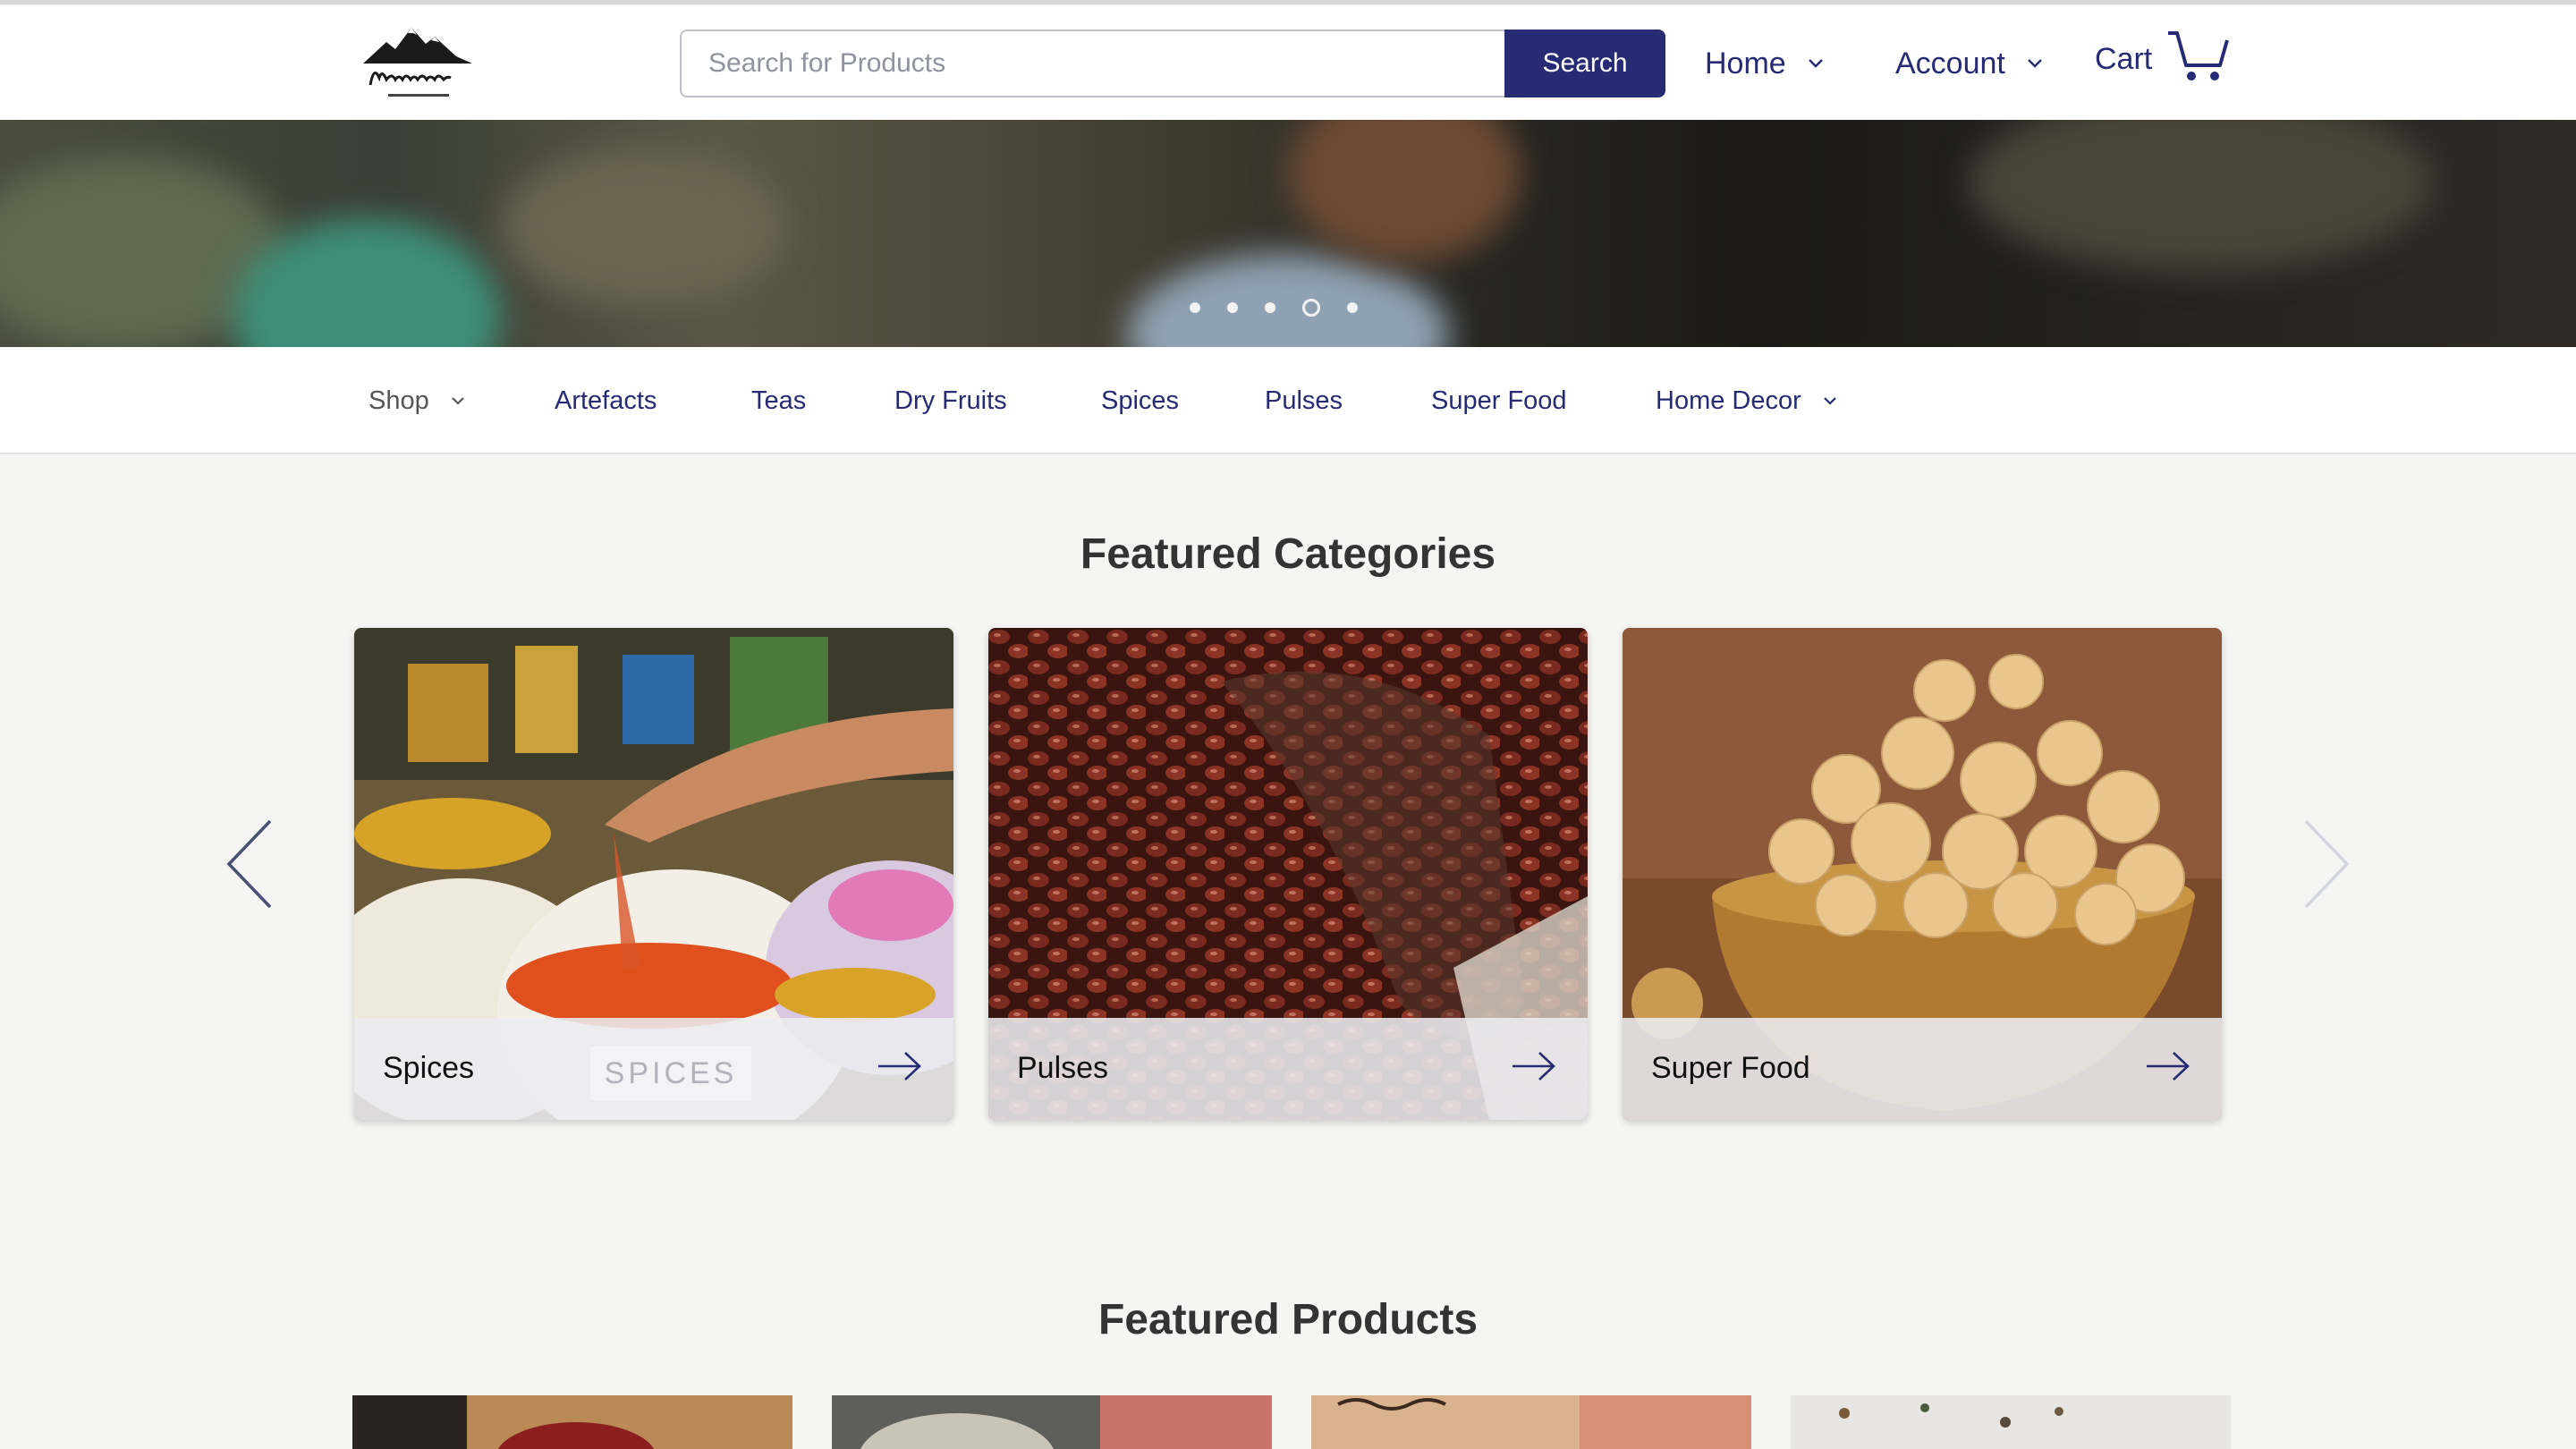  What do you see at coordinates (670, 1073) in the screenshot?
I see `spices-watermark: SPICES` at bounding box center [670, 1073].